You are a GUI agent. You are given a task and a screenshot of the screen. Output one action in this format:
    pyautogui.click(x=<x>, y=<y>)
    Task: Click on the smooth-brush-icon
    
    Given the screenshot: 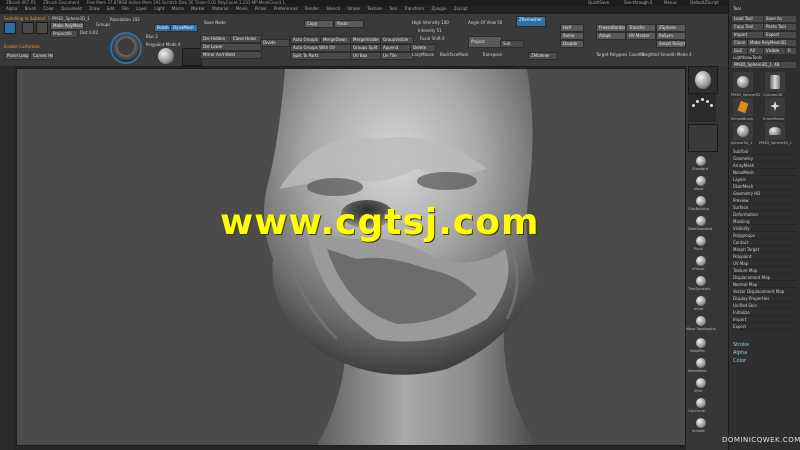 What is the action you would take?
    pyautogui.click(x=701, y=423)
    